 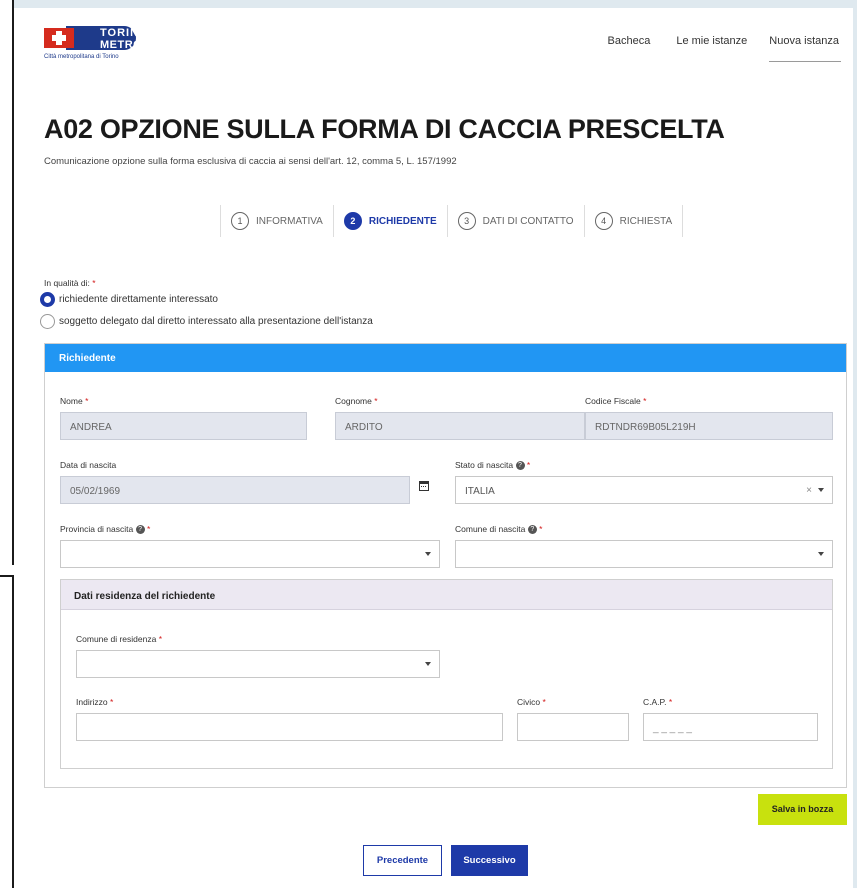 What do you see at coordinates (124, 33) in the screenshot?
I see `logo-line1: TORINO` at bounding box center [124, 33].